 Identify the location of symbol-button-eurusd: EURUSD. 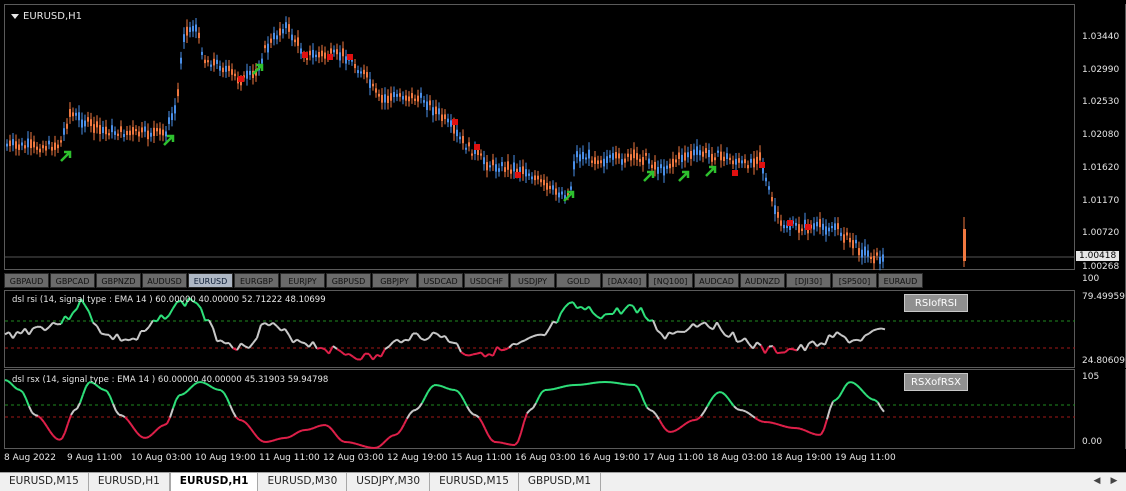
(210, 280).